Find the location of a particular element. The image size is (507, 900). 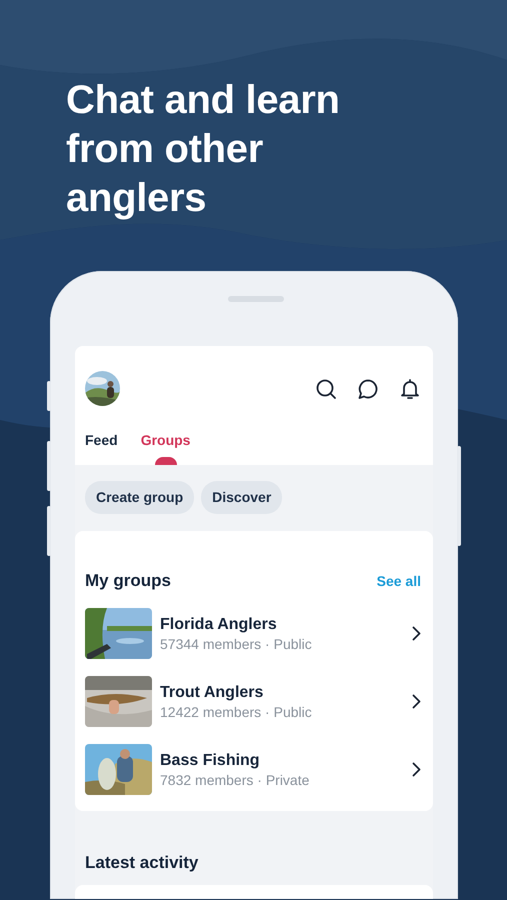

section-title: Latest activity is located at coordinates (142, 863).